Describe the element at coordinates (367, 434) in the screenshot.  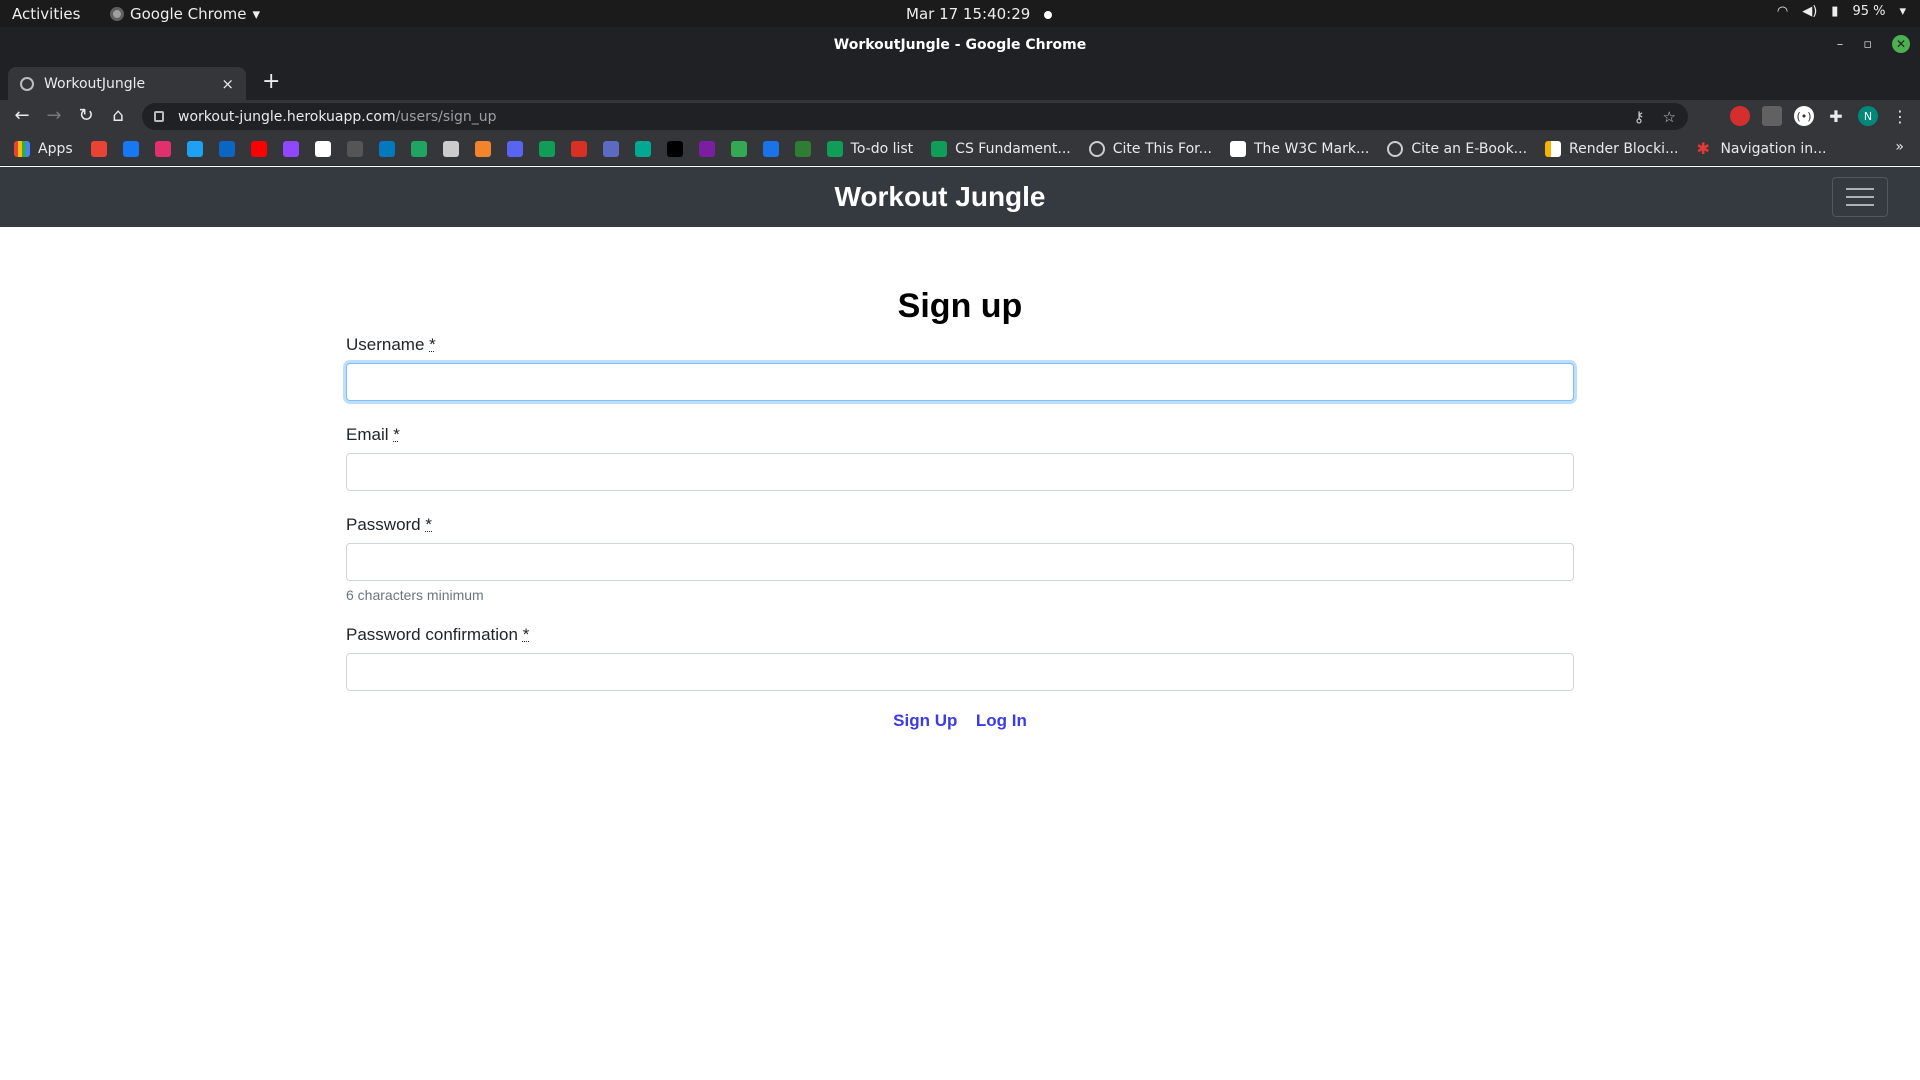
I see `email-label-text: Email` at that location.